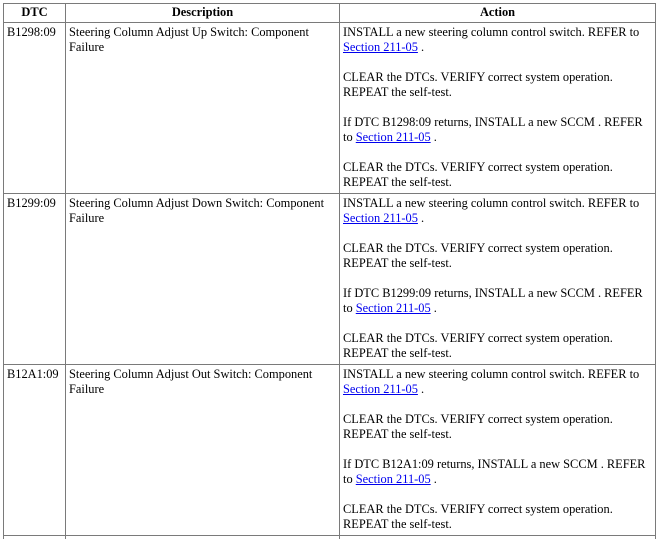 Image resolution: width=658 pixels, height=541 pixels. What do you see at coordinates (34, 279) in the screenshot?
I see `dtc-code: B1299:09` at bounding box center [34, 279].